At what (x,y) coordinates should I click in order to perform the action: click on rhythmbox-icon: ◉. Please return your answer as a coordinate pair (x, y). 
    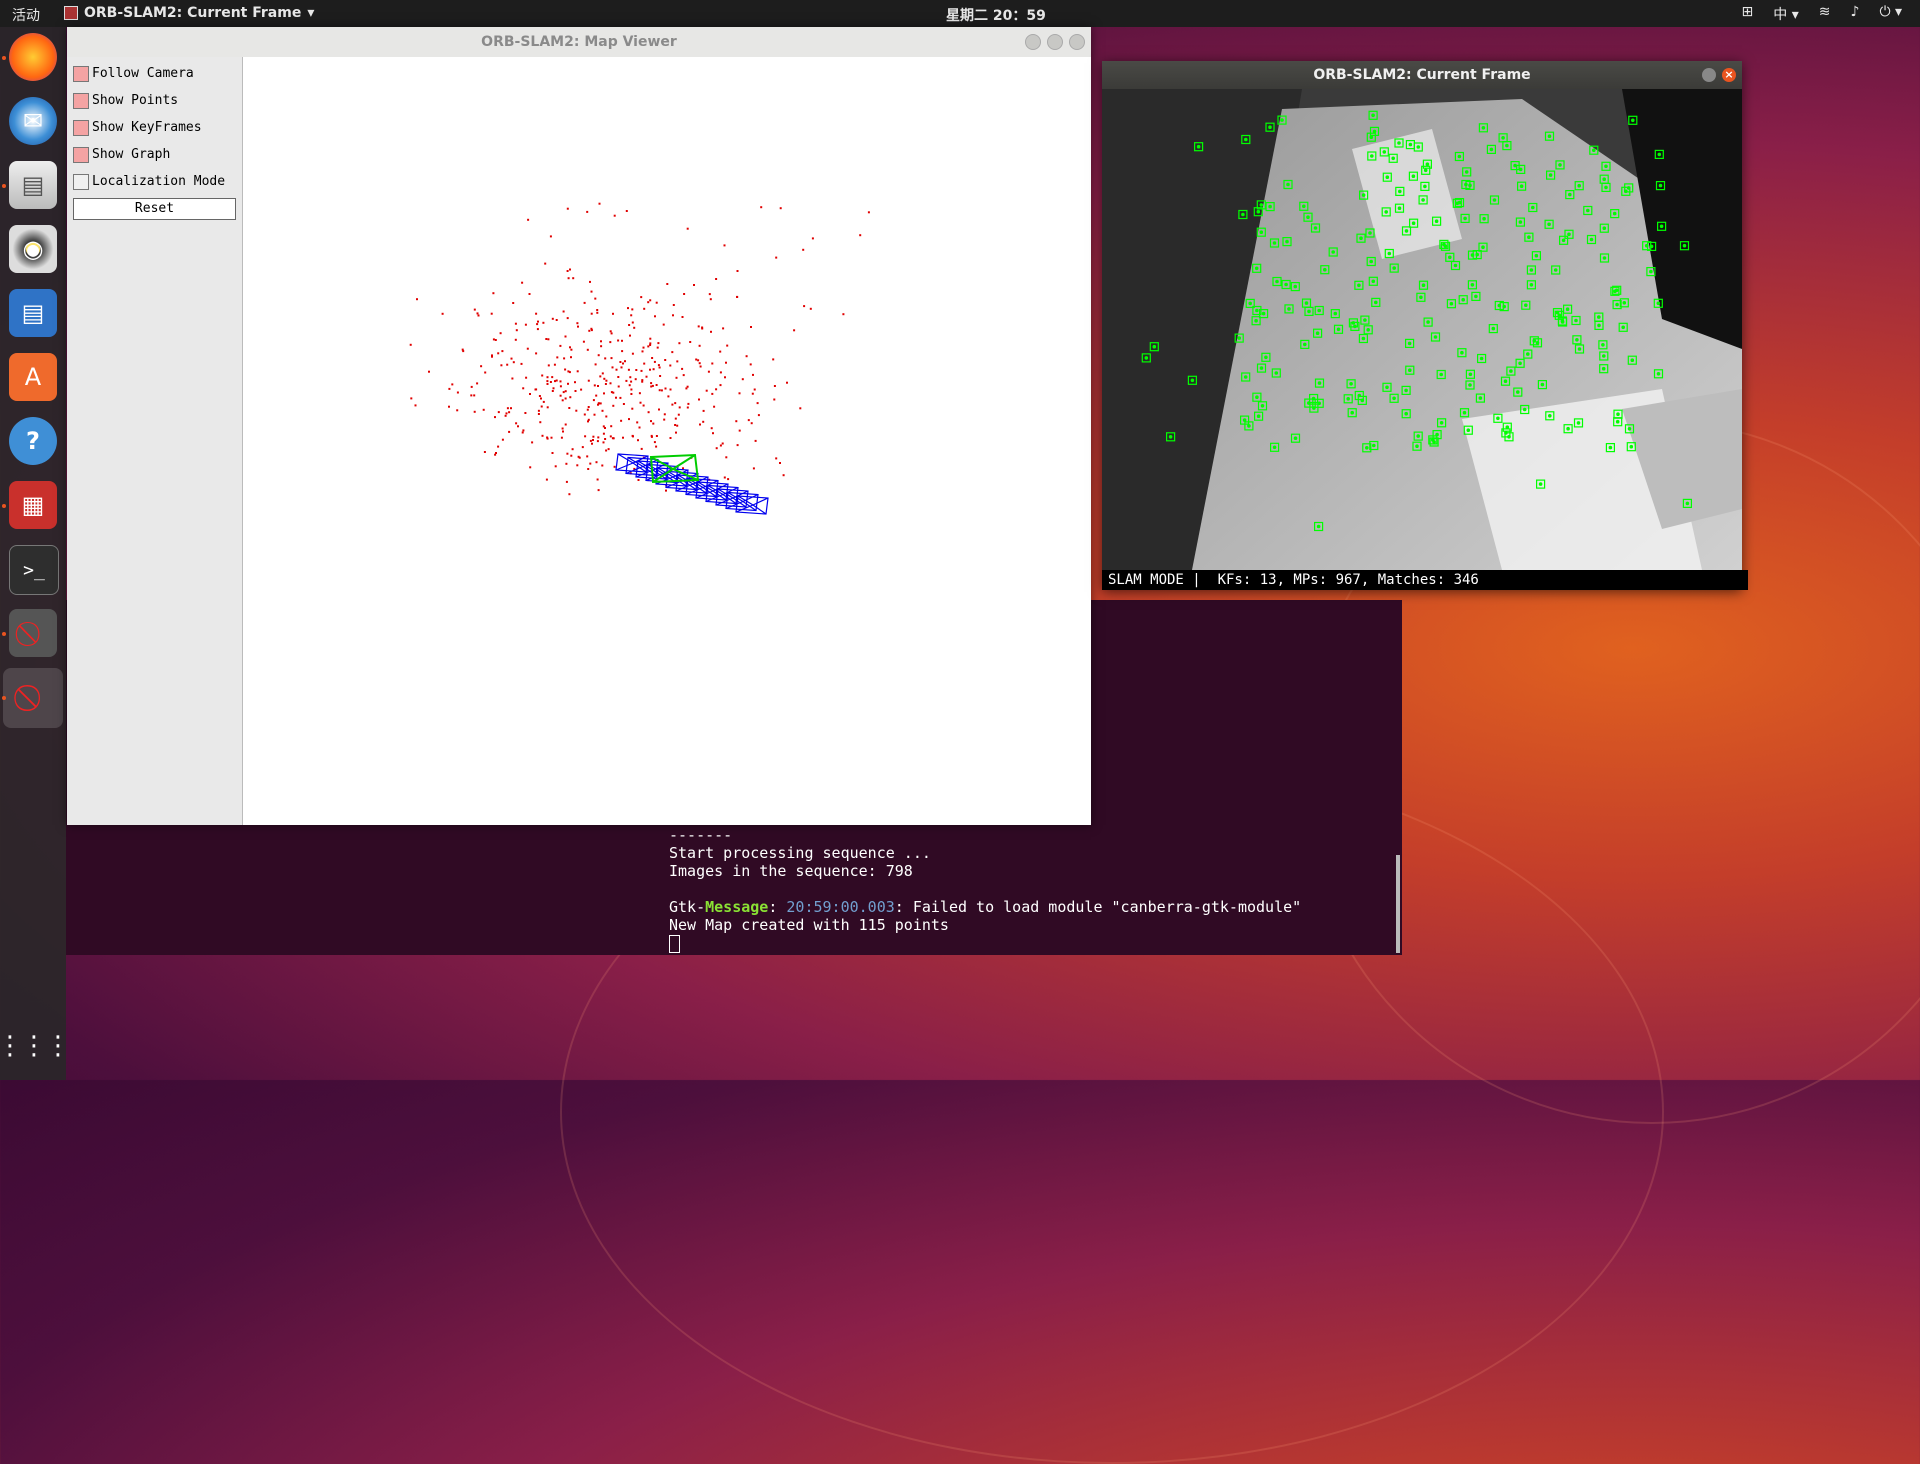
    Looking at the image, I should click on (33, 249).